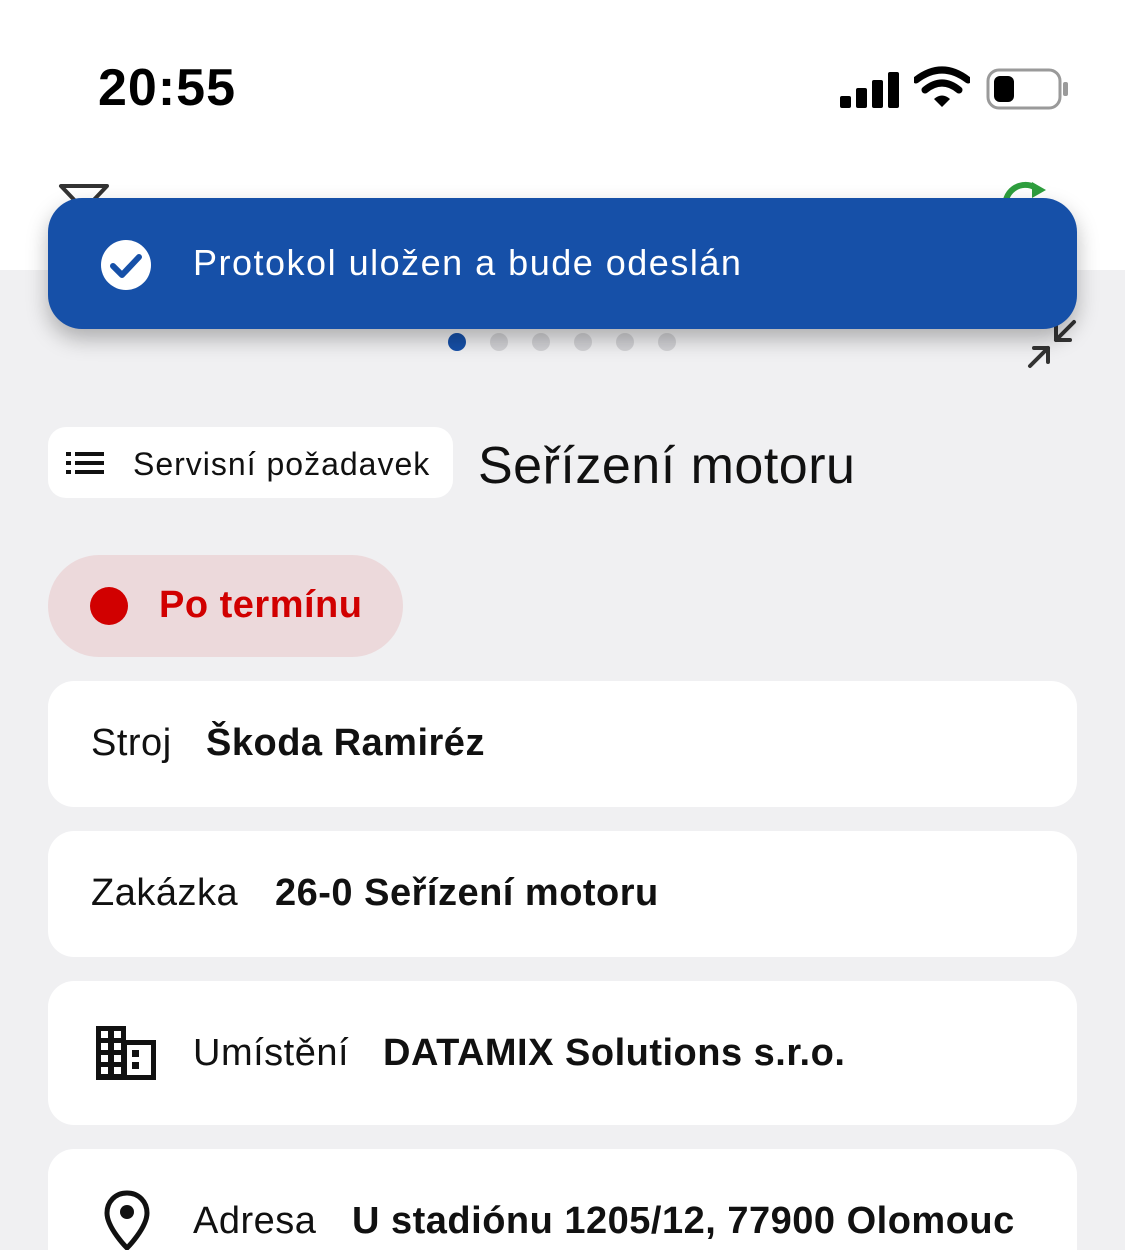  Describe the element at coordinates (614, 1053) in the screenshot. I see `location-value: DATAMIX Solutions s.r.o.` at that location.